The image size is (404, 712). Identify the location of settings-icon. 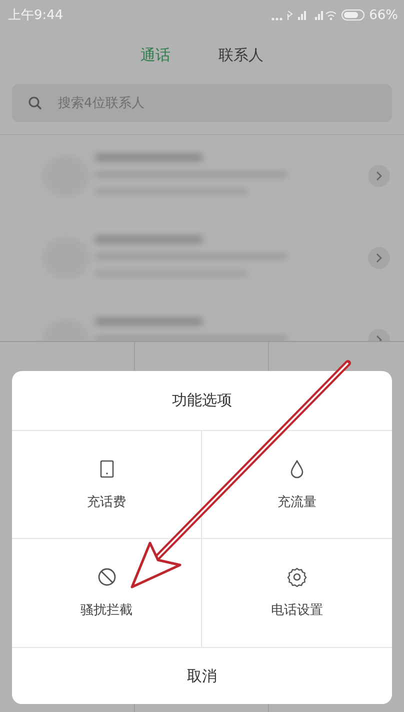
(297, 577).